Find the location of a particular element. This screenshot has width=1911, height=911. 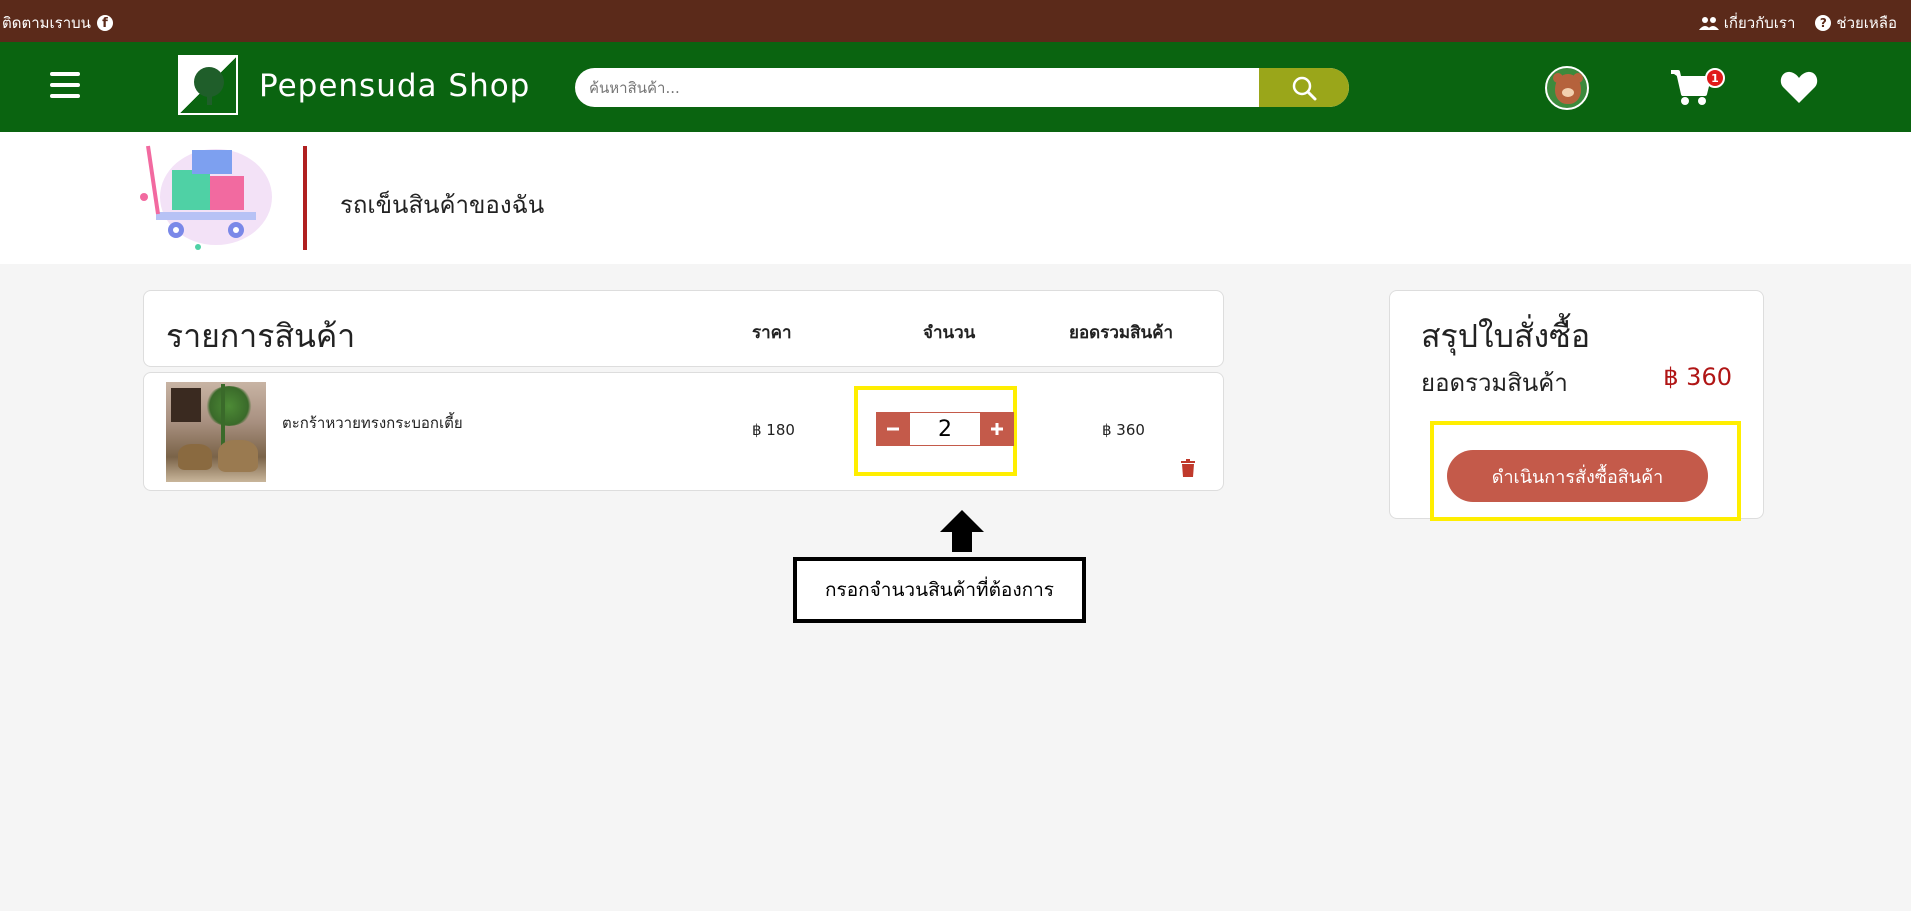

help-link: ? ช่วยเหลือ is located at coordinates (1856, 23).